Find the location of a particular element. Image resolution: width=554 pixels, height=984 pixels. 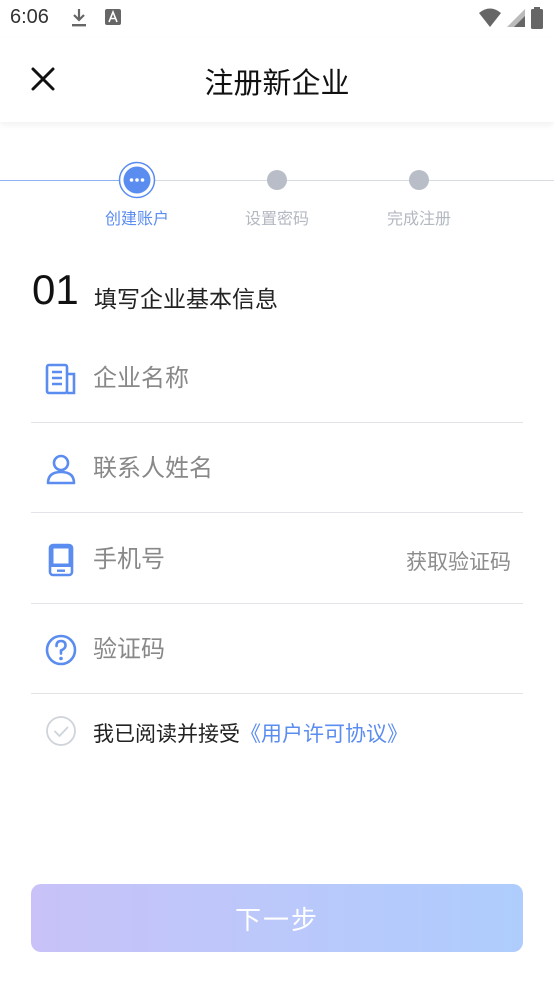

download-icon is located at coordinates (79, 18).